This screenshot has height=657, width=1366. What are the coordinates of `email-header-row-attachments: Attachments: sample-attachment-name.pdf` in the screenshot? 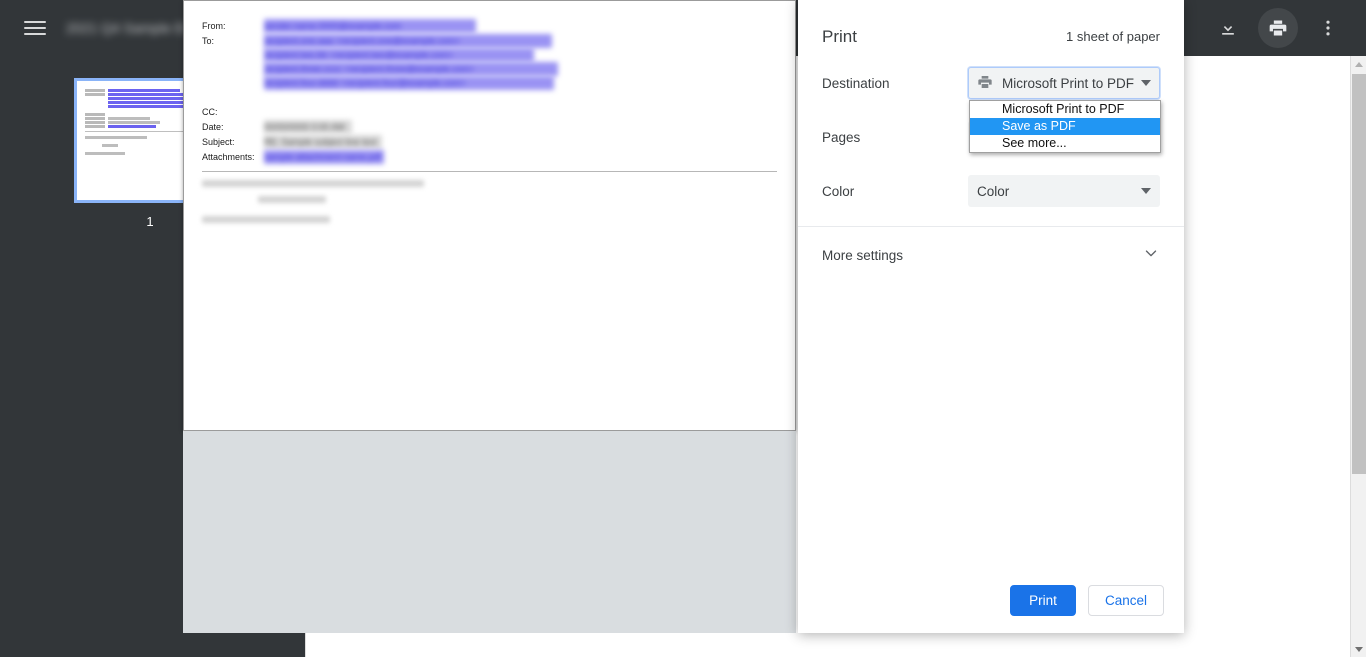 It's located at (489, 157).